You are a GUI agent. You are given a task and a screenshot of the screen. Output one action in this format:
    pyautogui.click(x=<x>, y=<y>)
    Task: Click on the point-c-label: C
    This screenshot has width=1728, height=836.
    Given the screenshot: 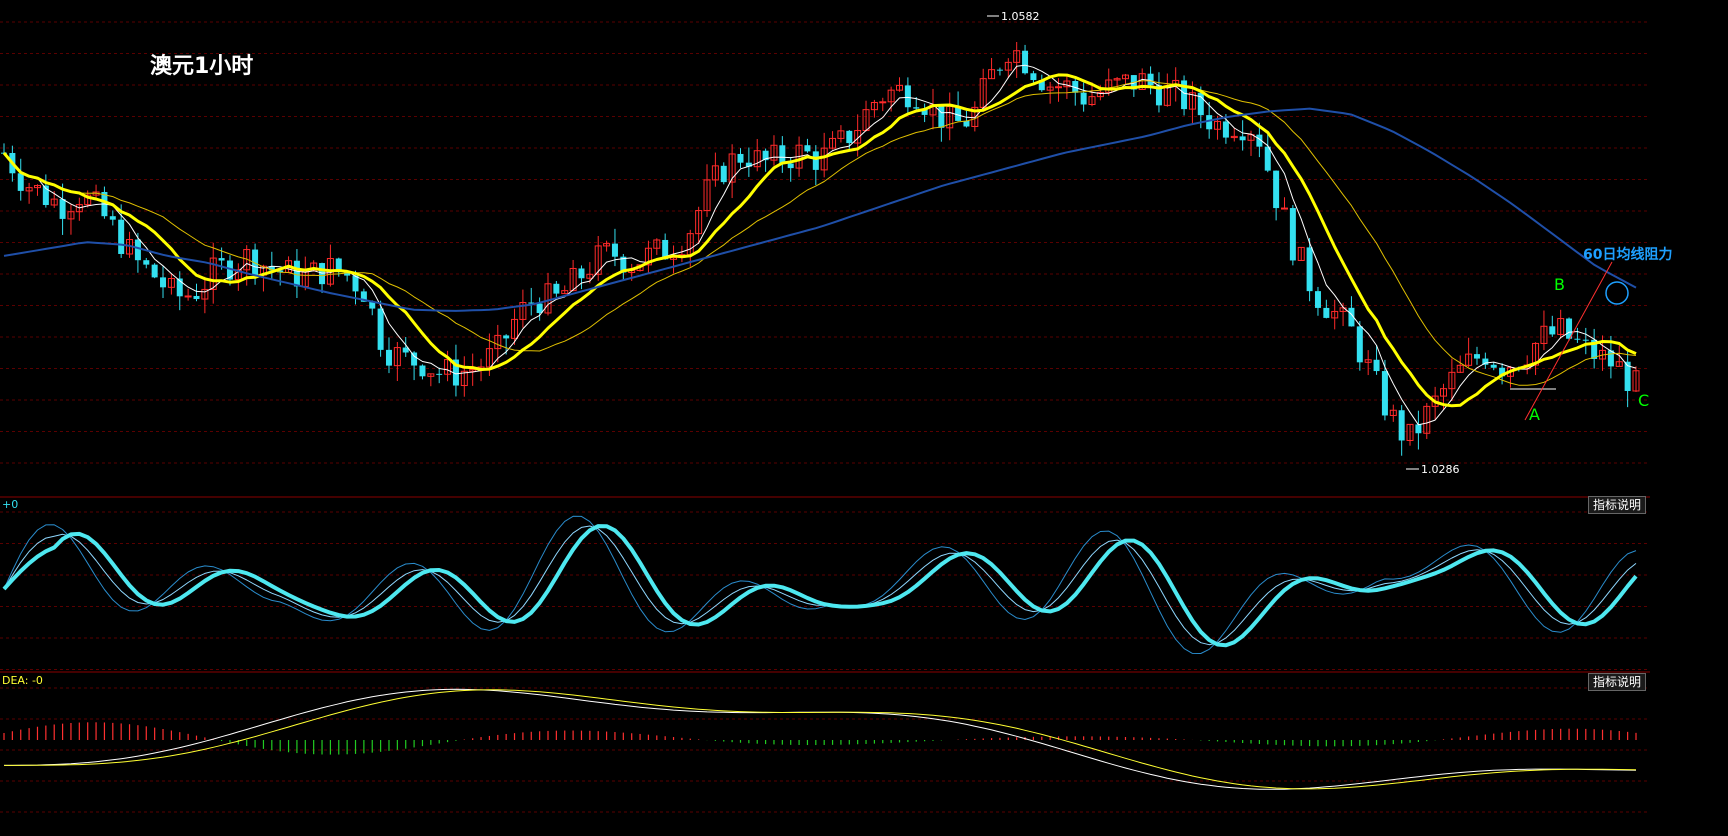 What is the action you would take?
    pyautogui.click(x=1643, y=400)
    